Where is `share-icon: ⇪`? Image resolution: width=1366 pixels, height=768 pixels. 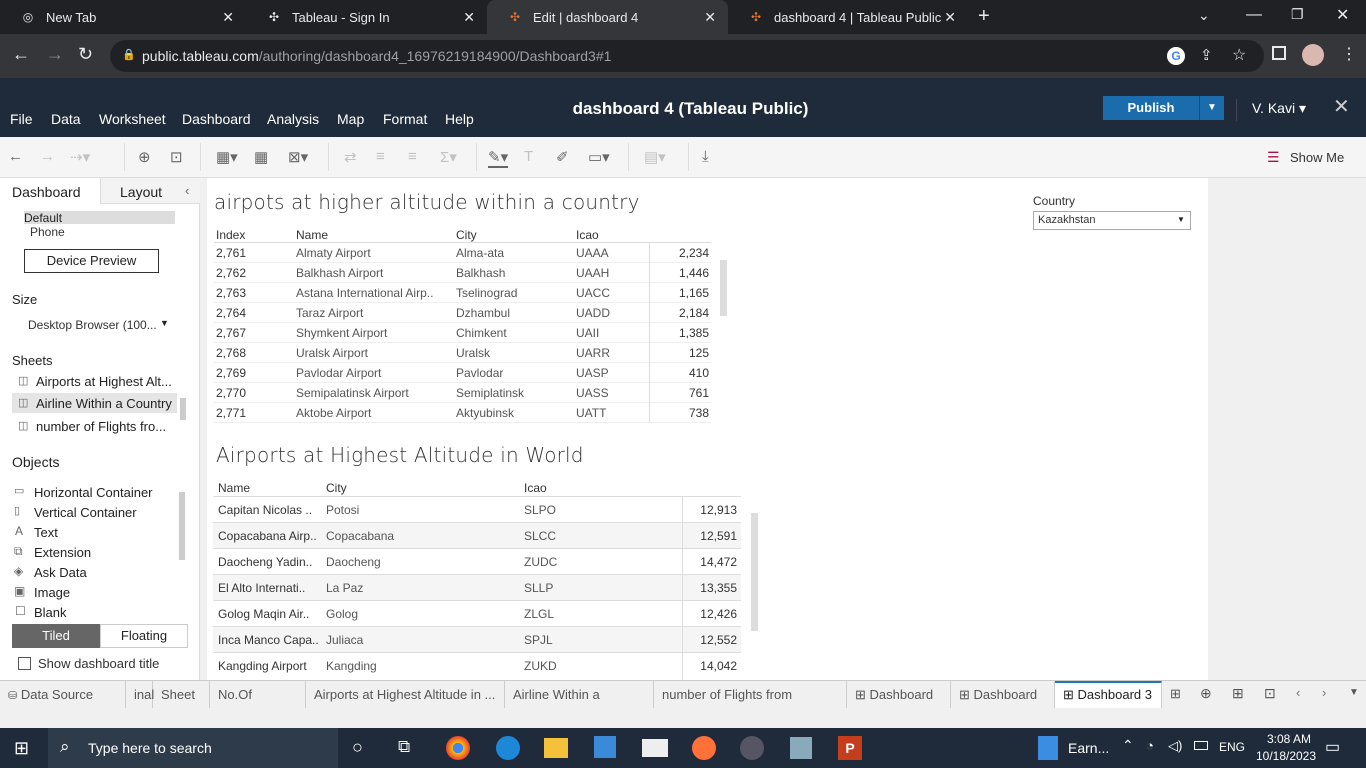
share-icon: ⇪ is located at coordinates (1206, 55).